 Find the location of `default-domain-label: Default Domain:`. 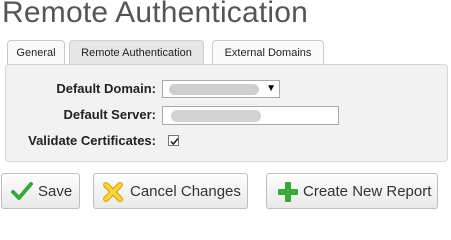

default-domain-label: Default Domain: is located at coordinates (106, 88).